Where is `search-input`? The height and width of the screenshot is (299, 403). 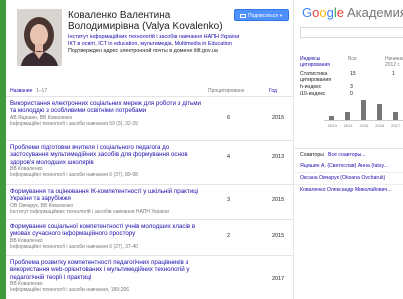
search-input is located at coordinates (351, 32).